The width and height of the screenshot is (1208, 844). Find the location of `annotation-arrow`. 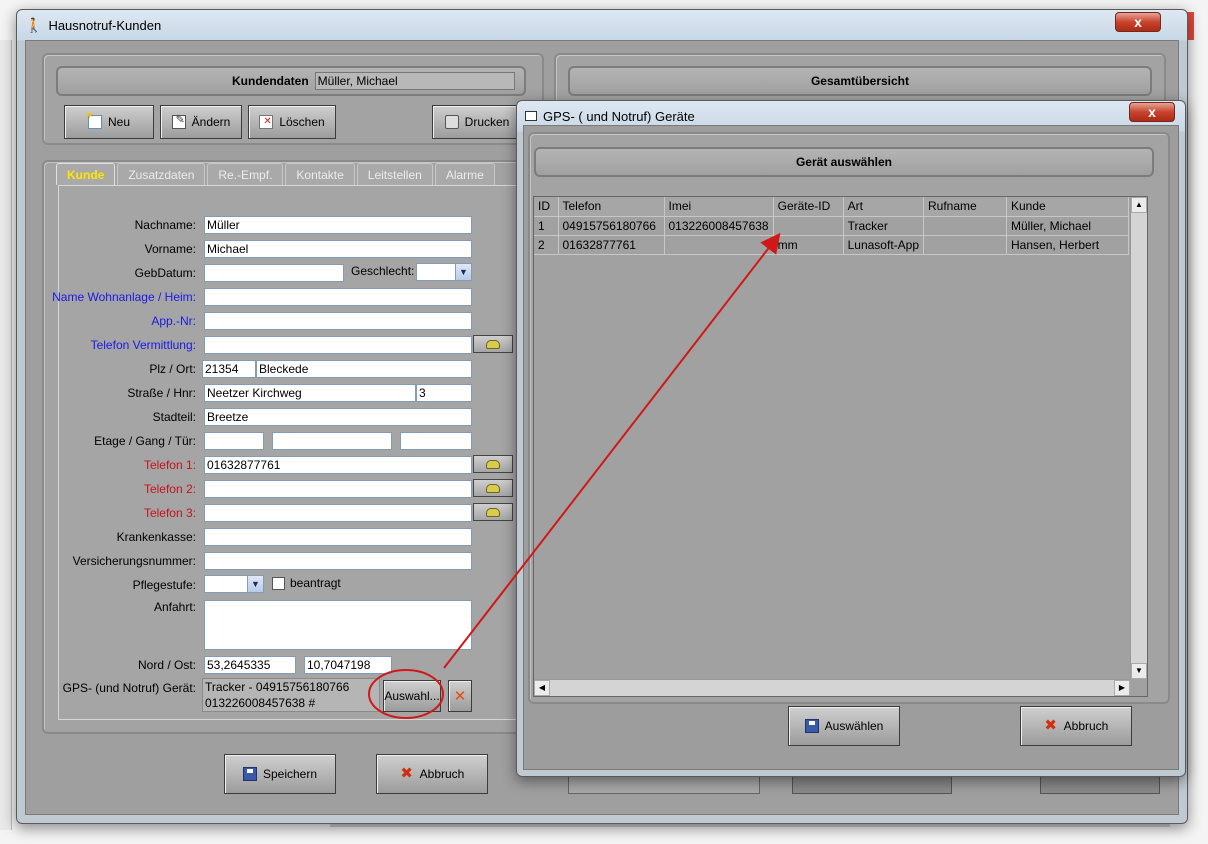

annotation-arrow is located at coordinates (612, 450).